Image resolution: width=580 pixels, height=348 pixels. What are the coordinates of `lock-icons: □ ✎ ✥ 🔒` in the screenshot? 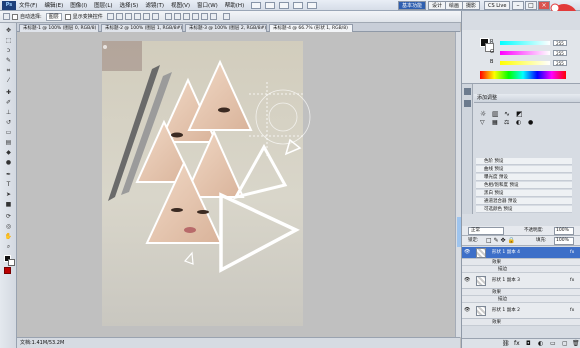 It's located at (500, 241).